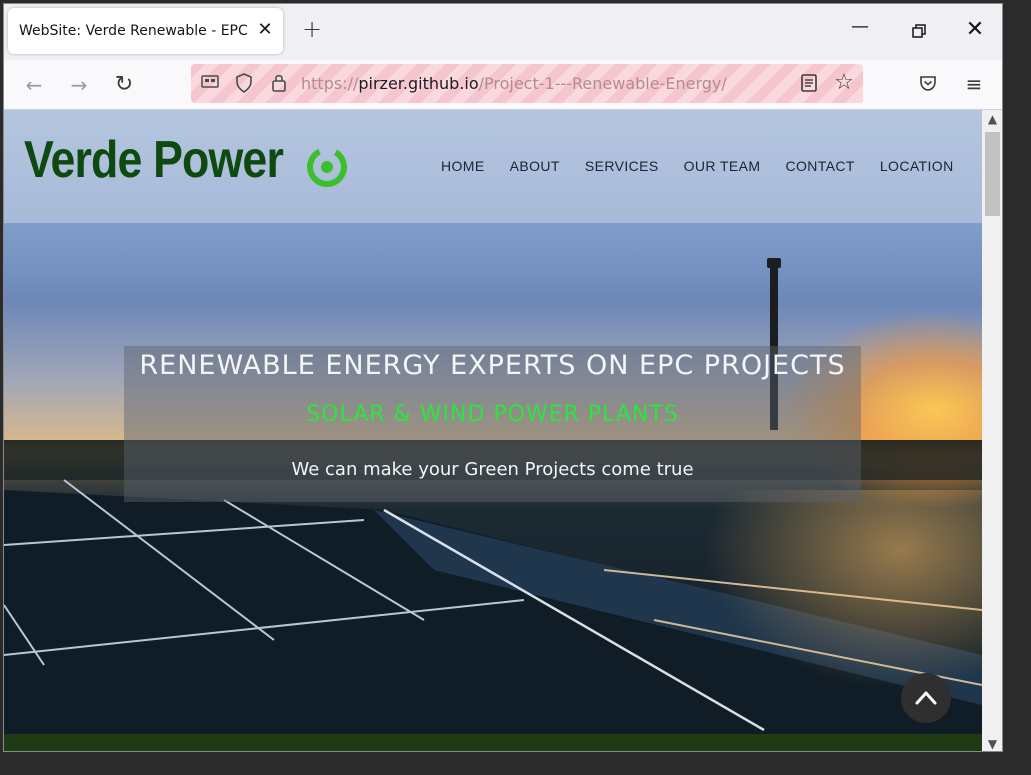  I want to click on scroll-thumb, so click(992, 174).